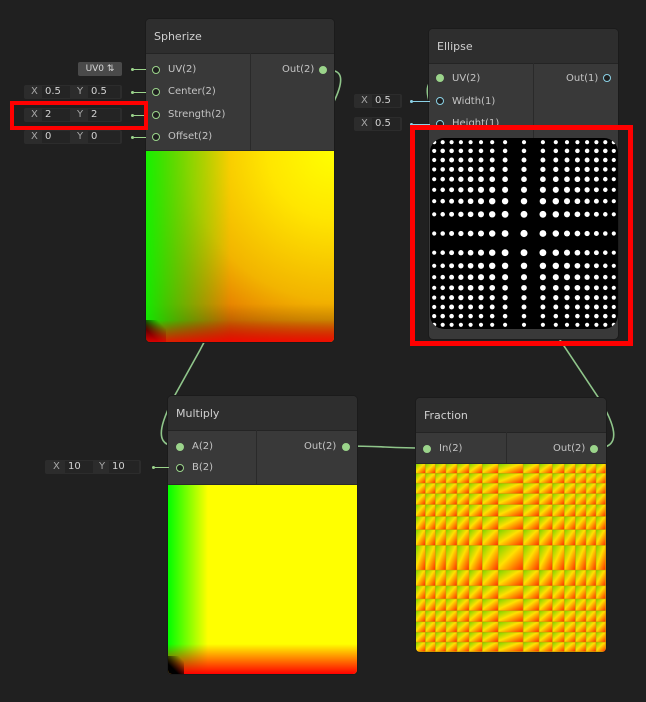 Image resolution: width=646 pixels, height=702 pixels. Describe the element at coordinates (262, 579) in the screenshot. I see `multiply-preview` at that location.